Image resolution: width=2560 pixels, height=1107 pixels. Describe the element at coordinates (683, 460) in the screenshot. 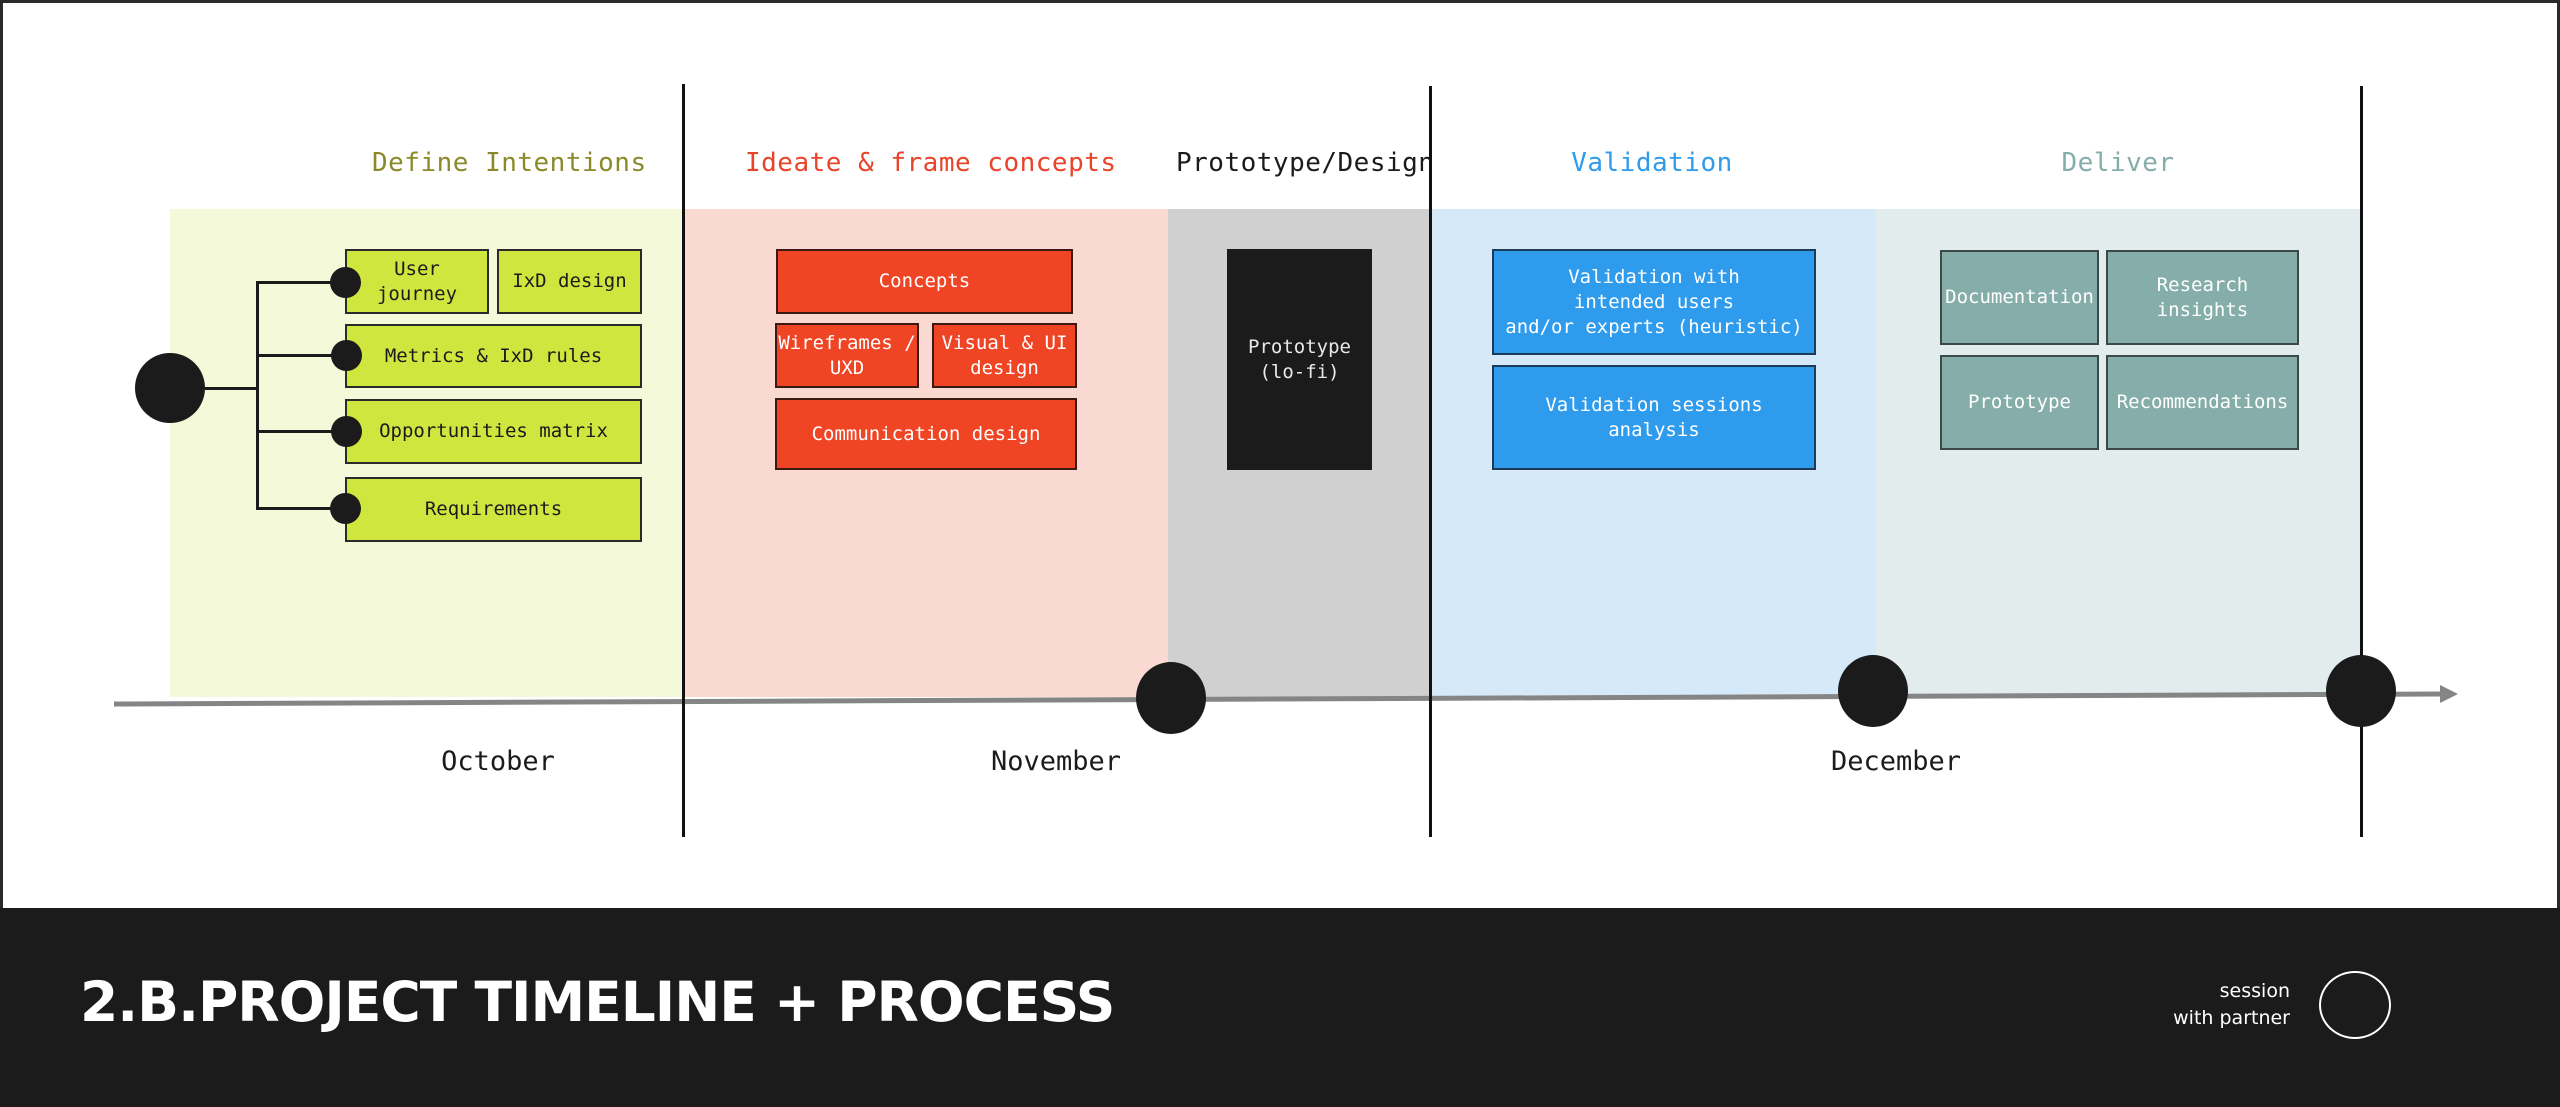

I see `divider-october-november` at that location.